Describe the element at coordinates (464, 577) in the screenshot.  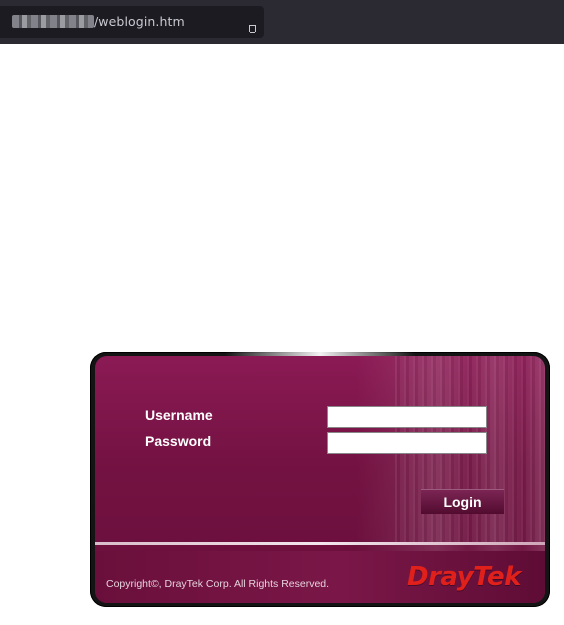
I see `draytek-logo: DrayTek` at that location.